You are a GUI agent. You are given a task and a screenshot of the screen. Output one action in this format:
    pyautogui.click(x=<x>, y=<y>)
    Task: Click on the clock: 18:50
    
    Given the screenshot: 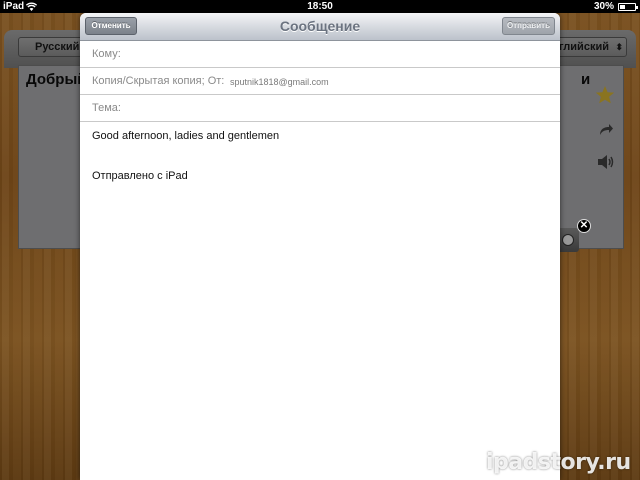 What is the action you would take?
    pyautogui.click(x=320, y=6)
    